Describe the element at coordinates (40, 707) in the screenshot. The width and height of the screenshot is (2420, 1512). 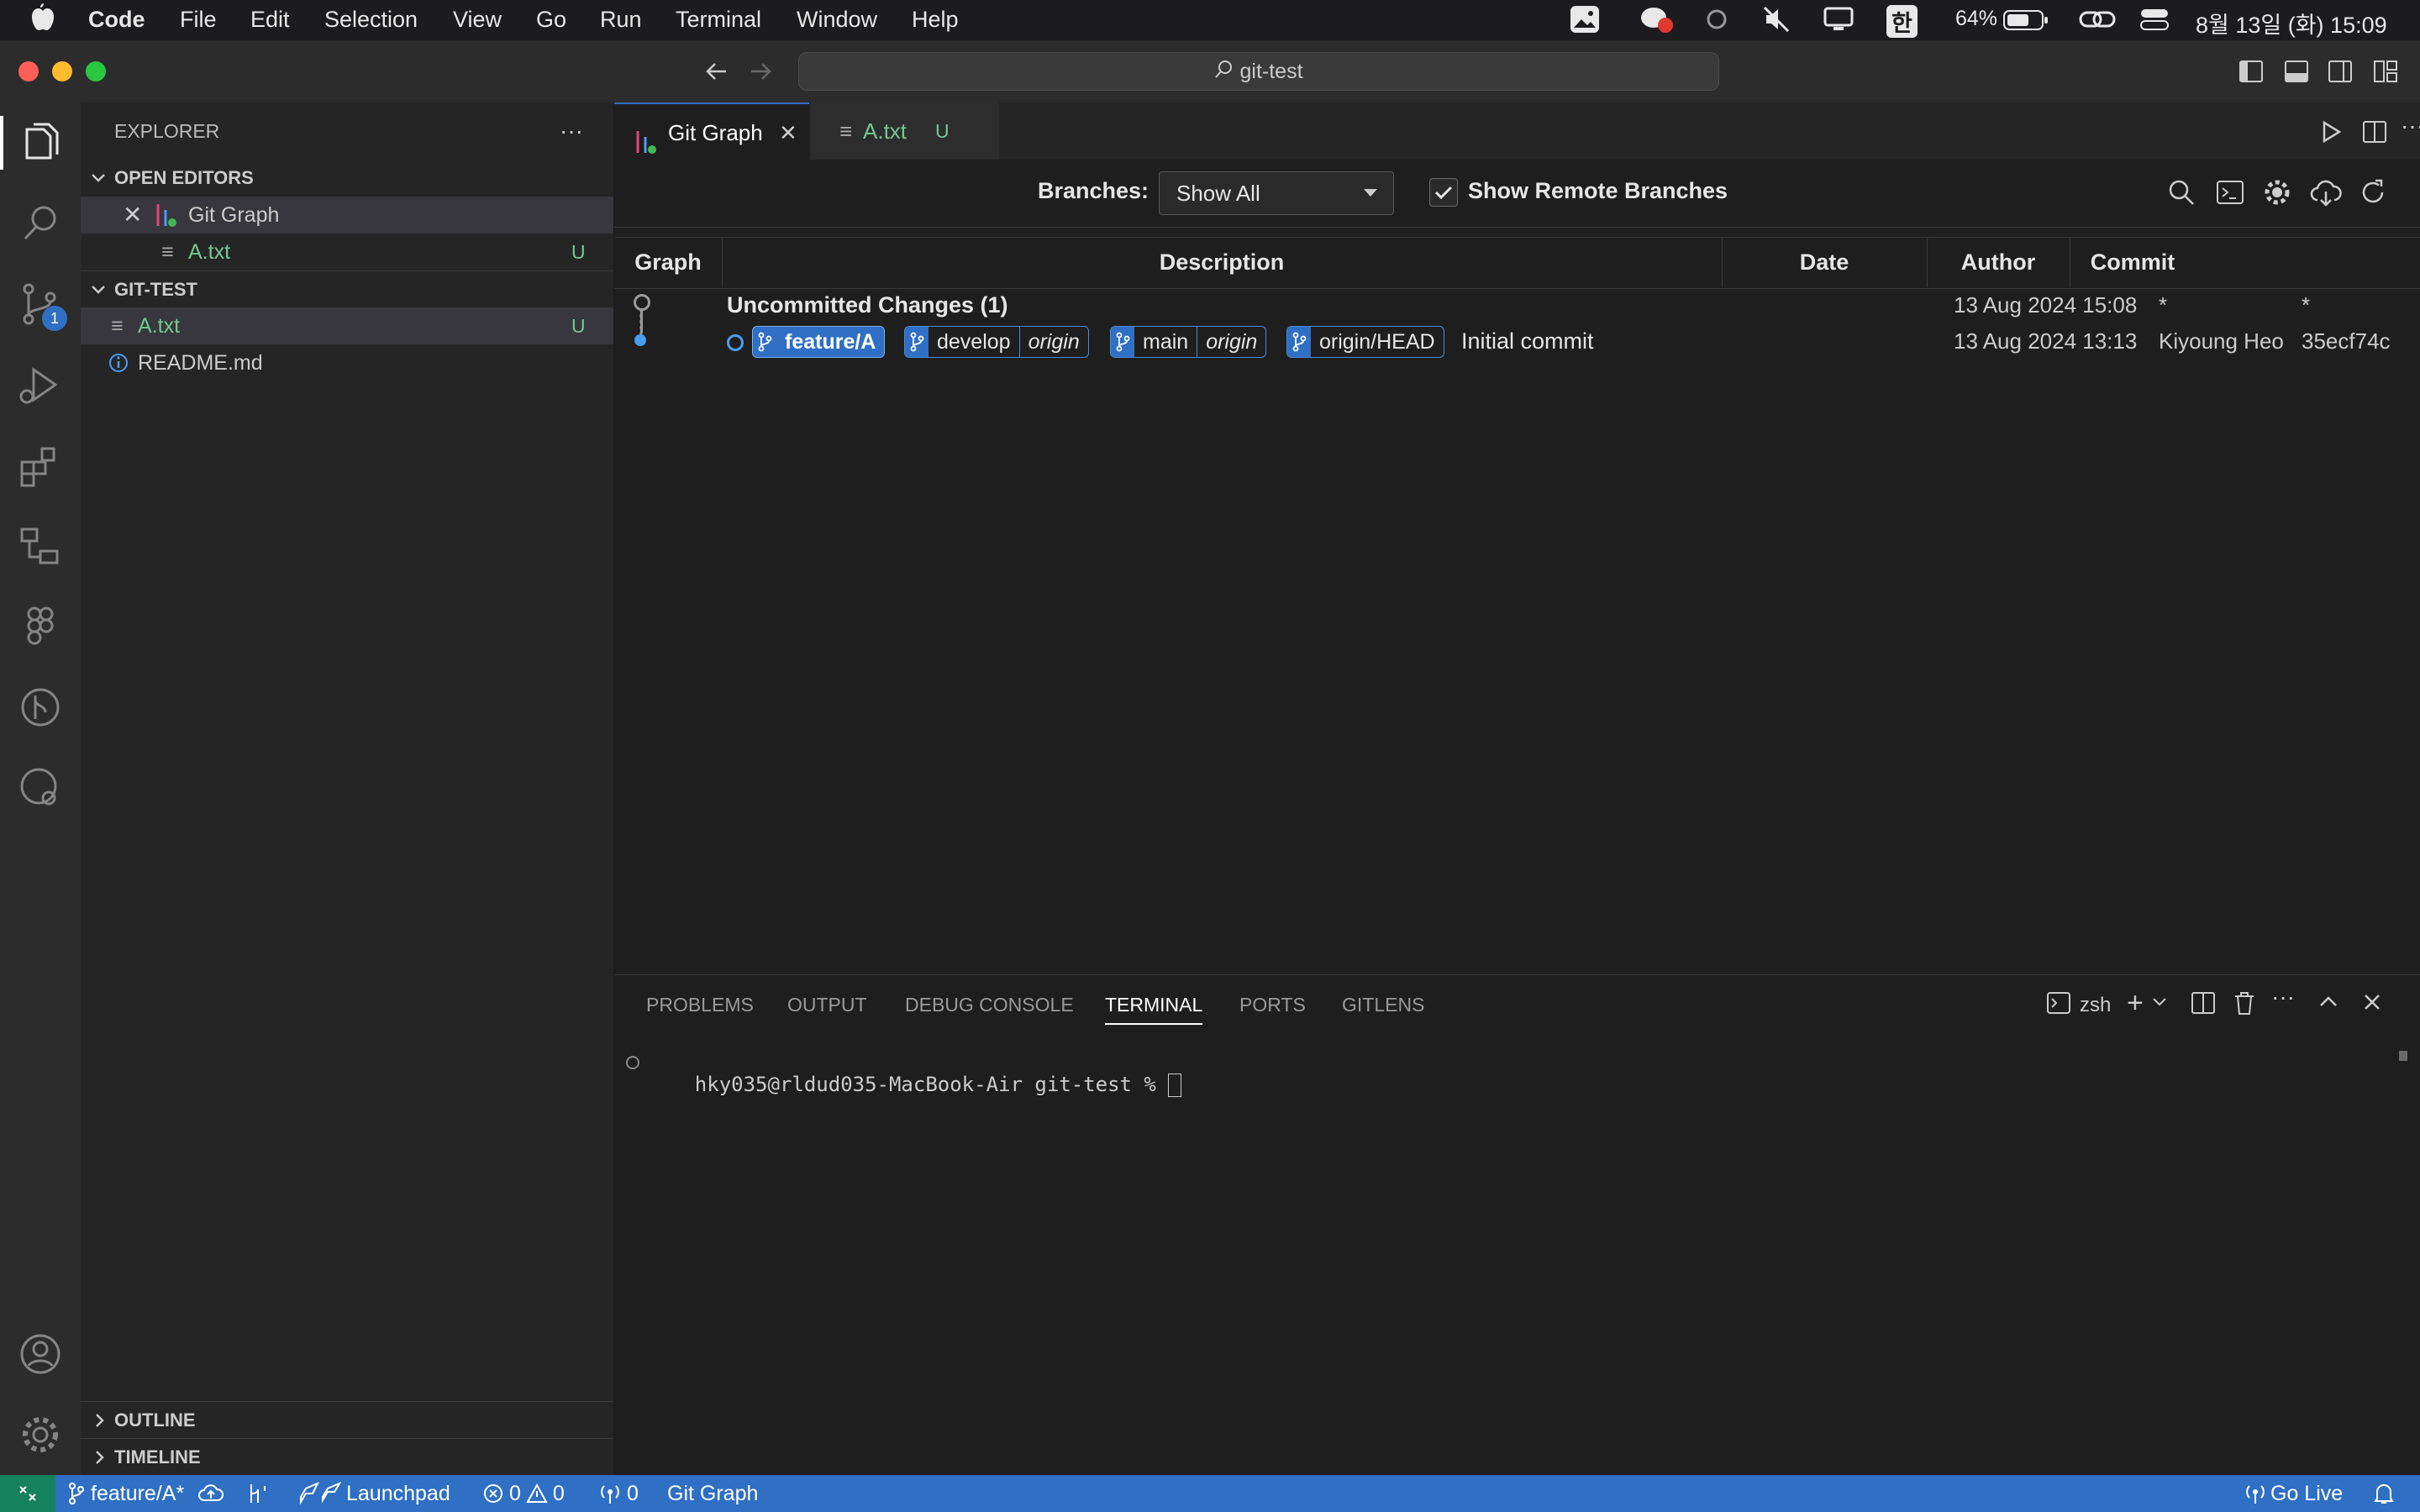
I see `gitlens-icon` at that location.